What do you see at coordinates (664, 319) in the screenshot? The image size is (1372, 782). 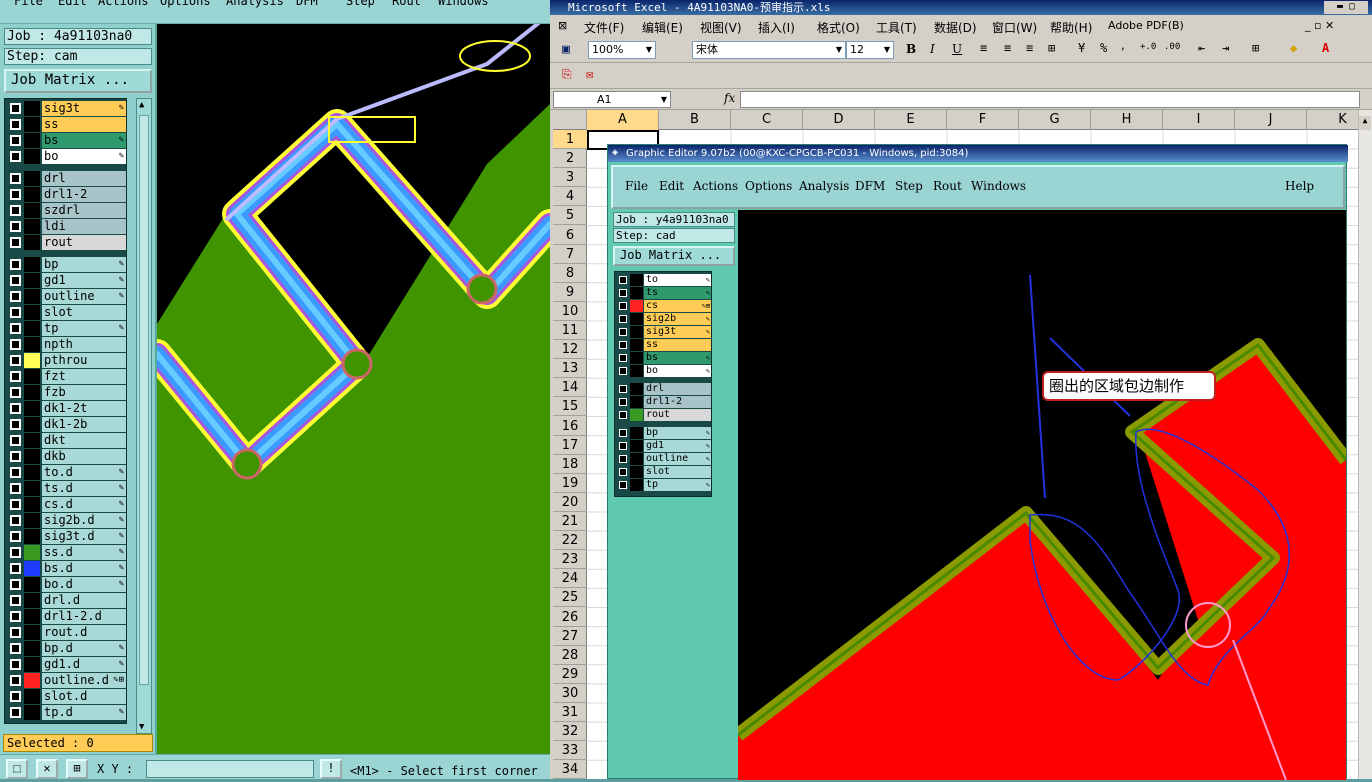 I see `ge-layer-row: sig2b ✎` at bounding box center [664, 319].